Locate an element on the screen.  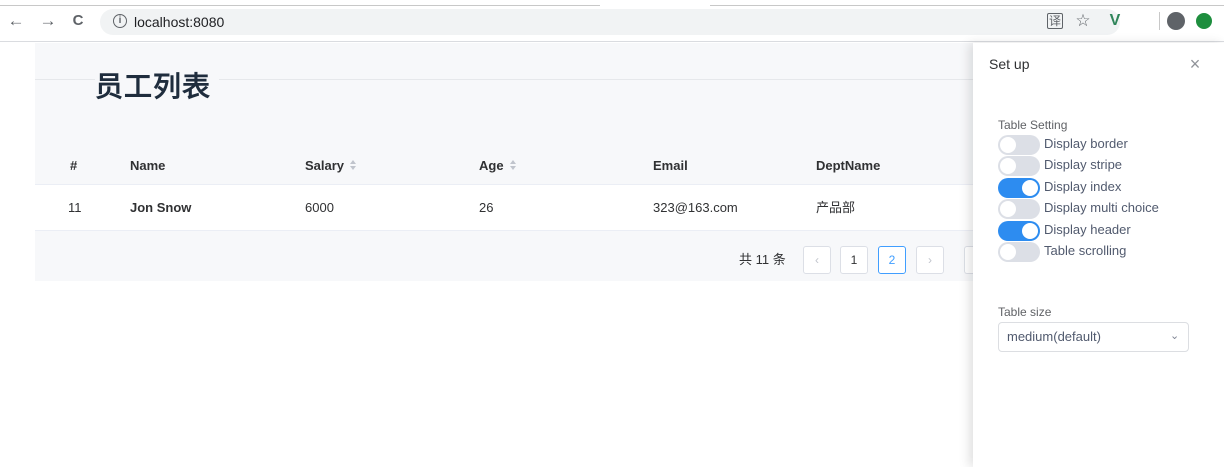
table-scrolling-toggle is located at coordinates (1019, 252).